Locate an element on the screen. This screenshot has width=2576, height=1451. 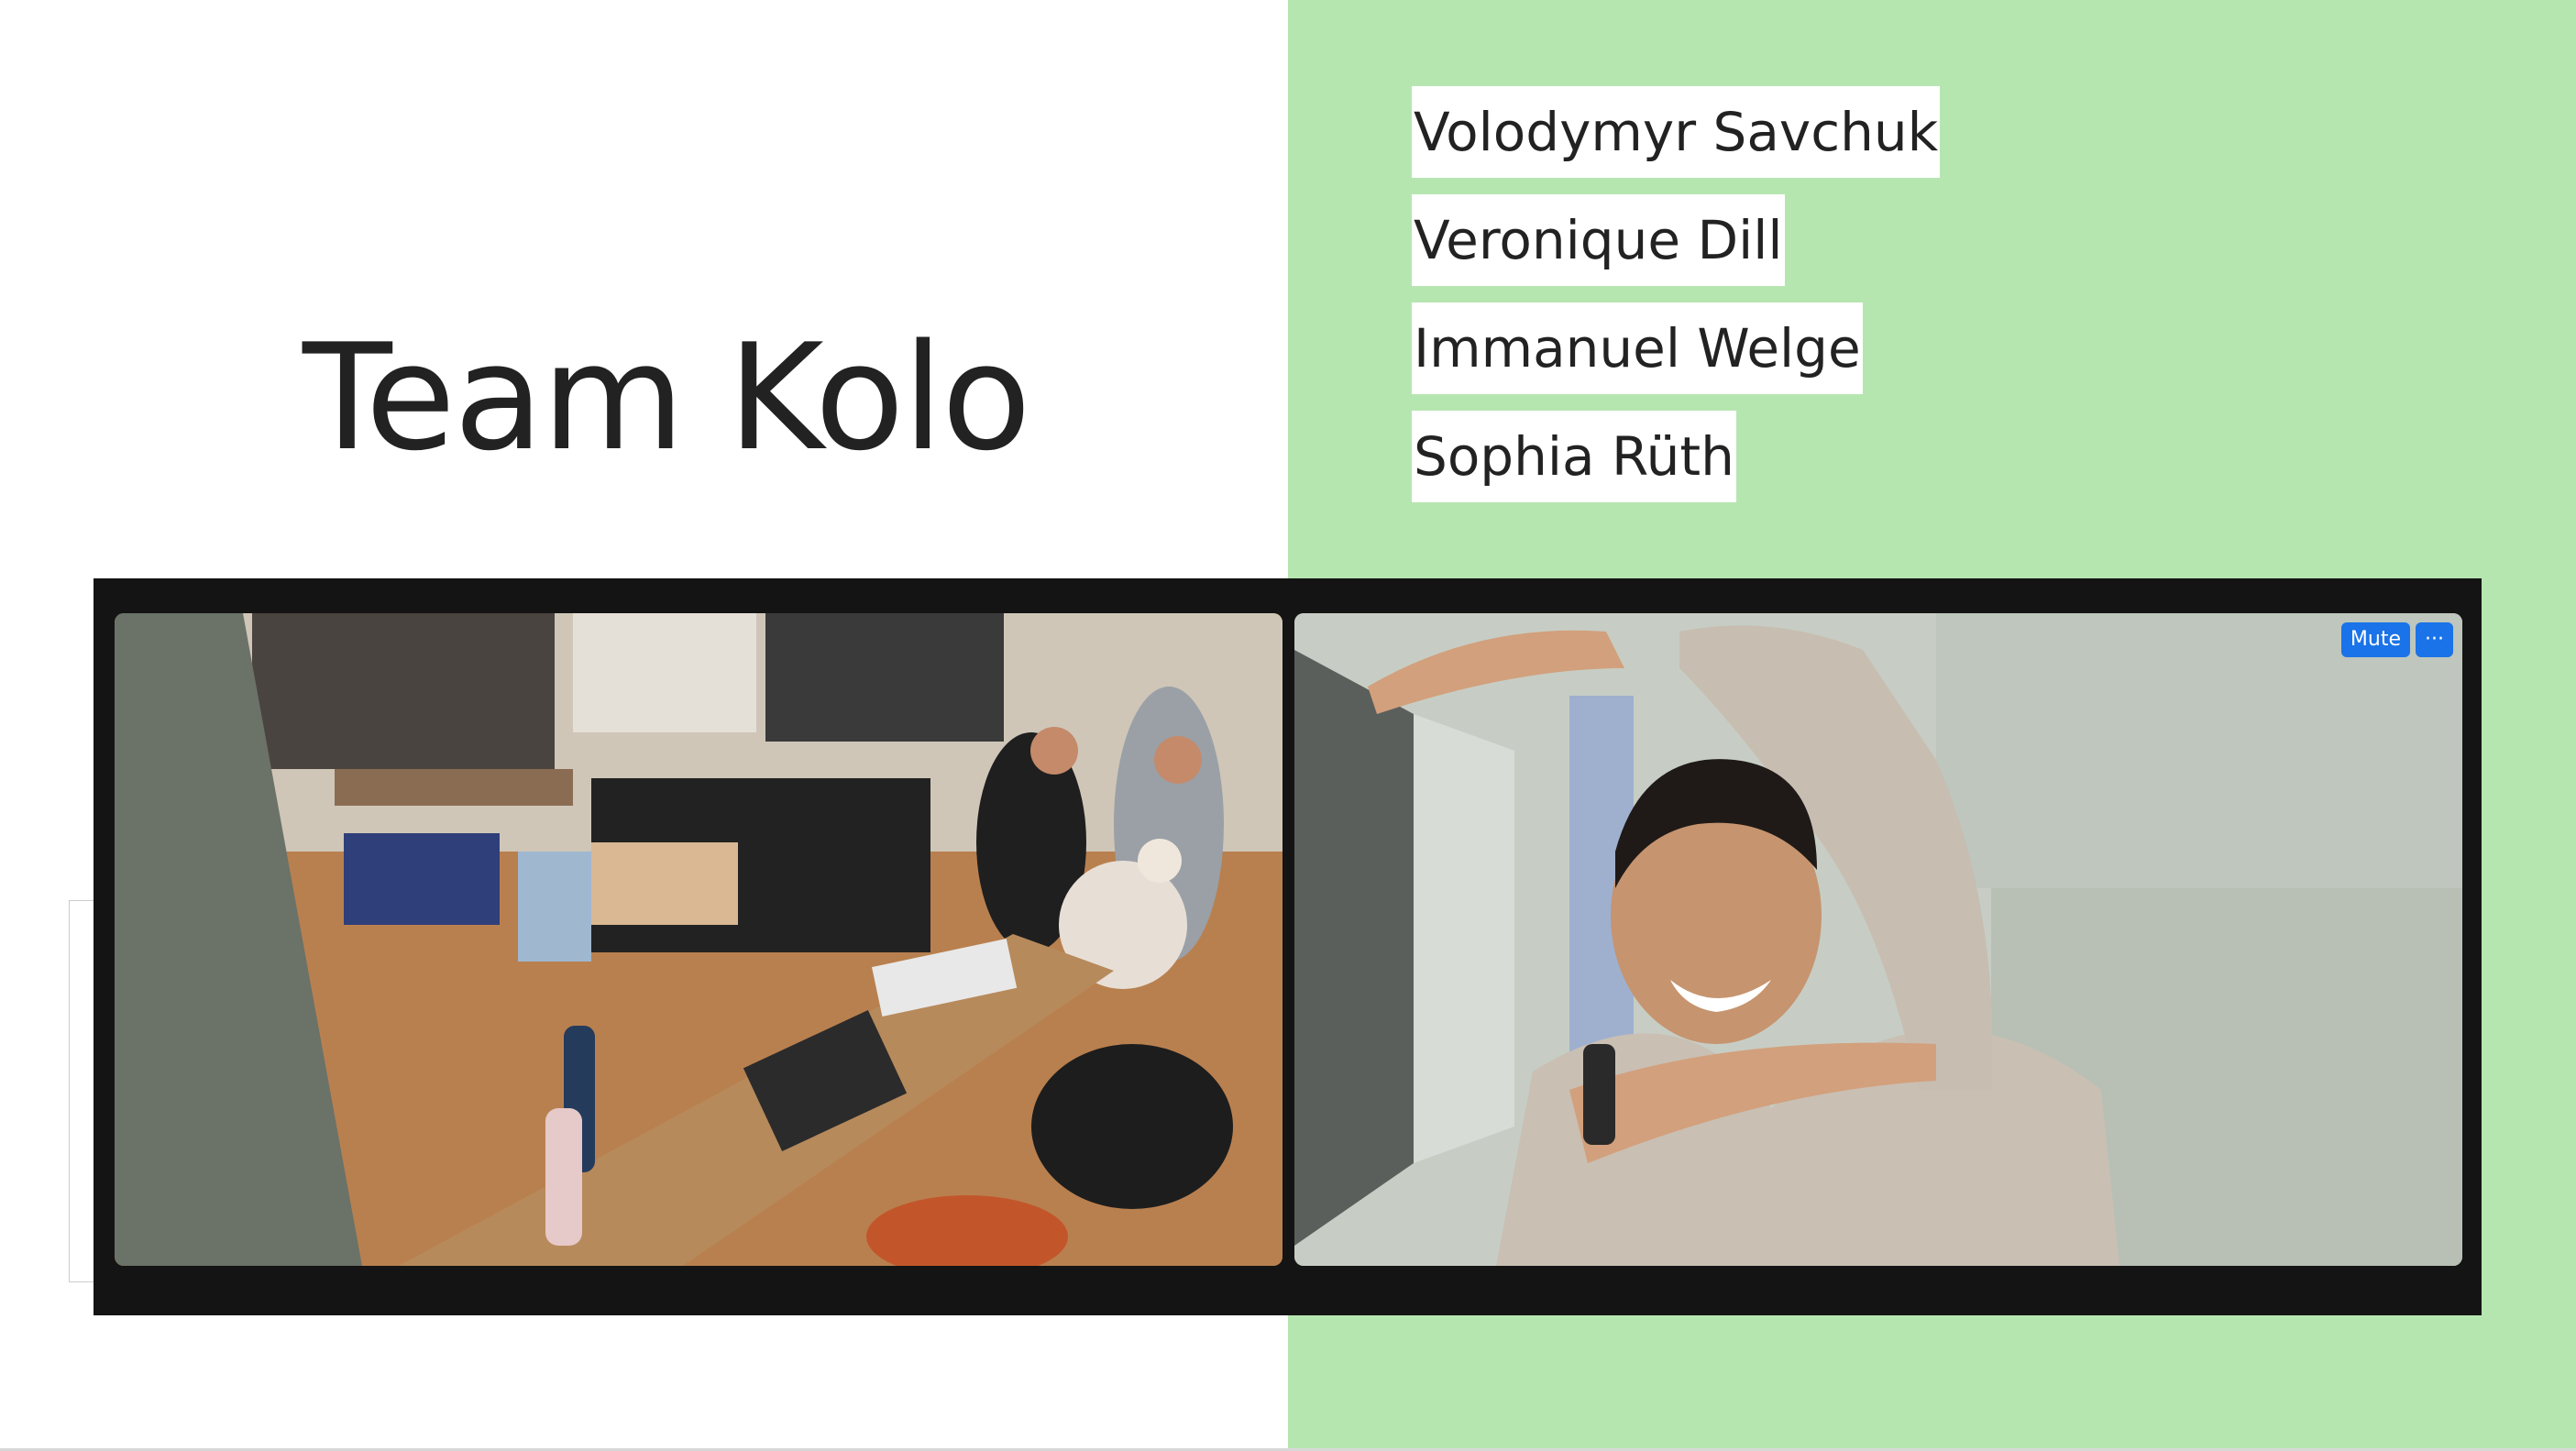
slide-title: Team Kolo is located at coordinates (667, 397).